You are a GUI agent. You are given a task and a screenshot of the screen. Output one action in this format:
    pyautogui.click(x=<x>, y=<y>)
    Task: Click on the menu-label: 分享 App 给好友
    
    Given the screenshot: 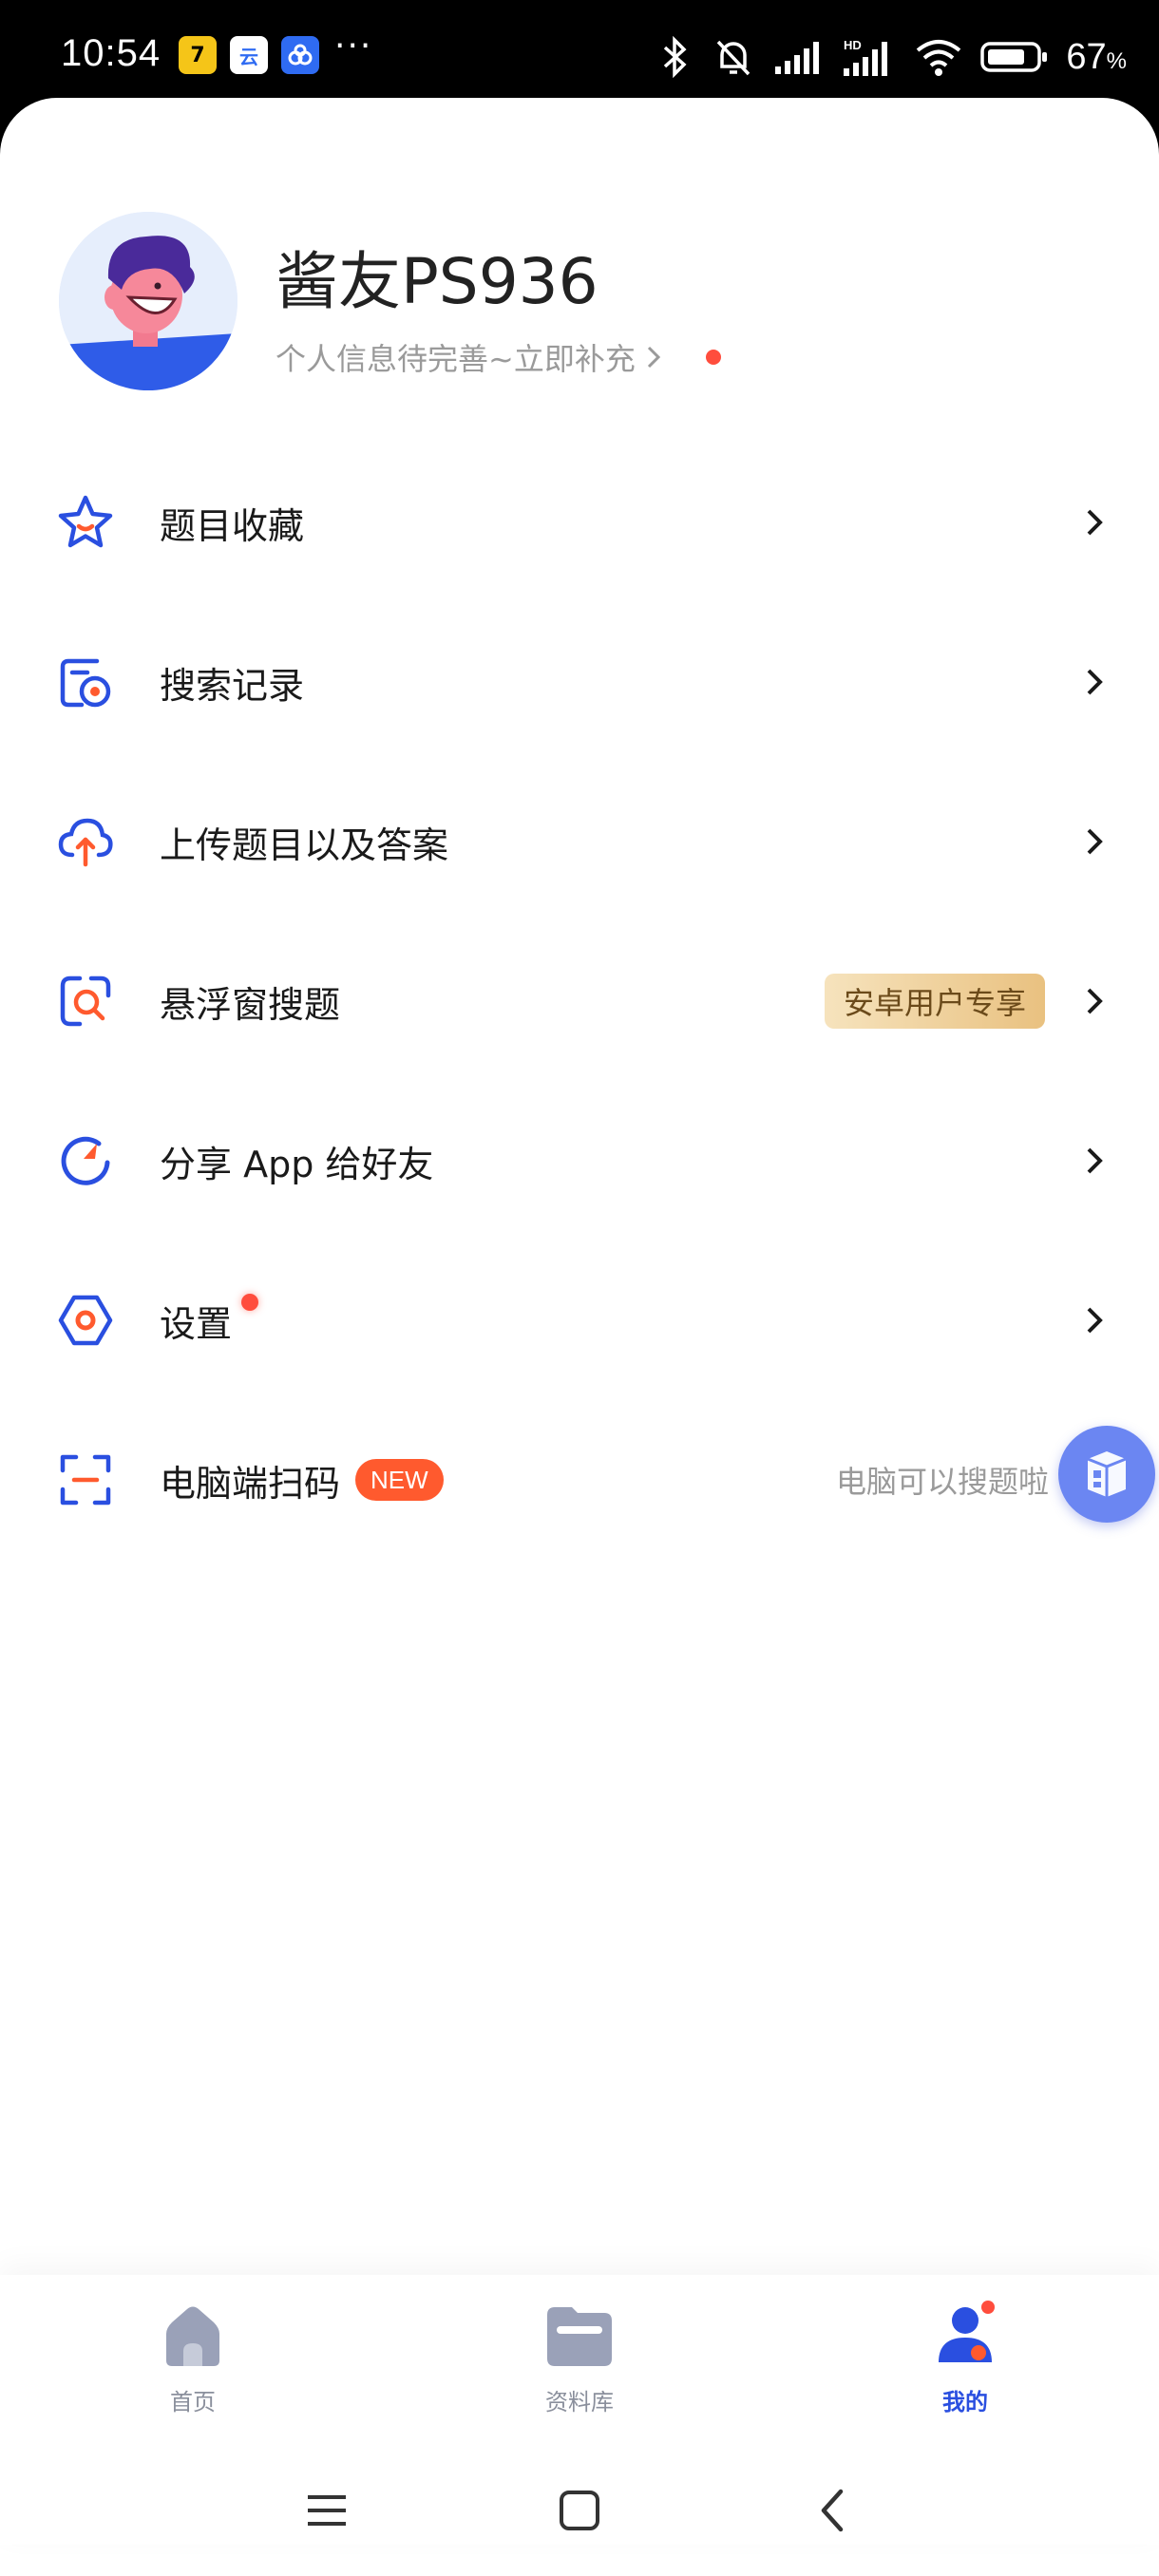 What is the action you would take?
    pyautogui.click(x=297, y=1164)
    